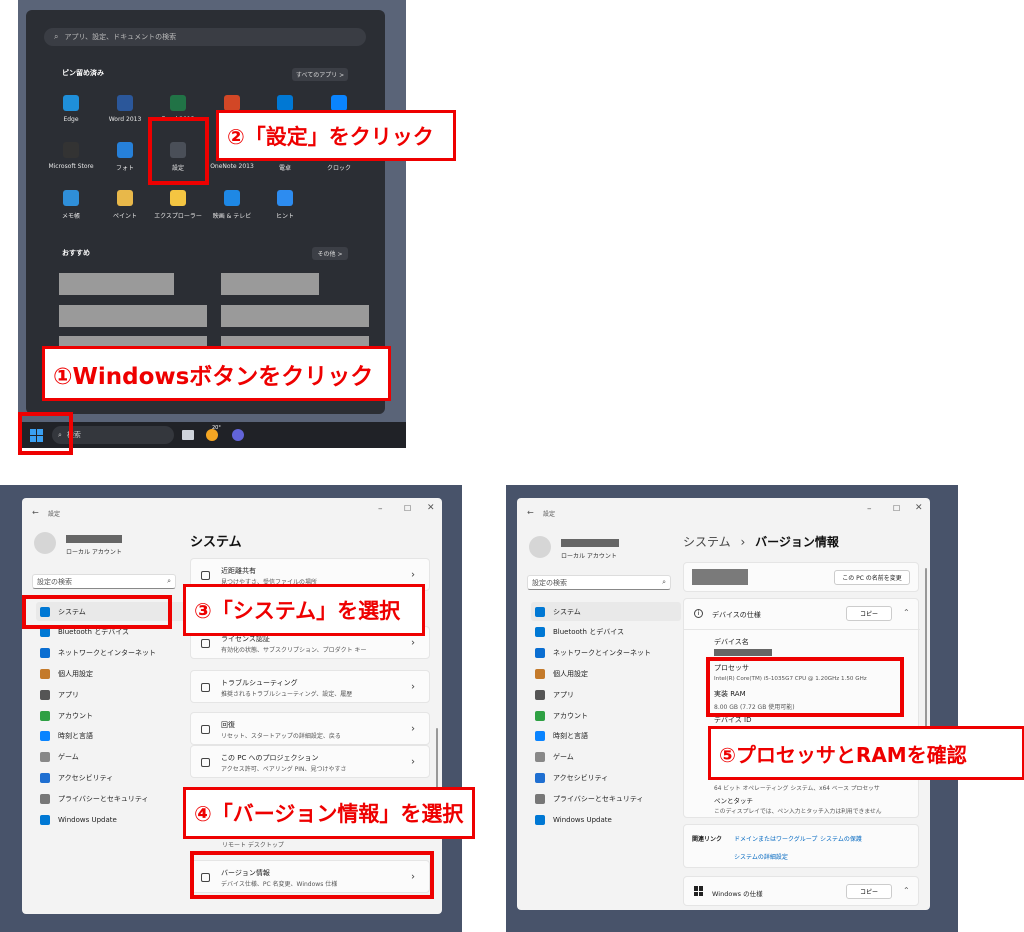  I want to click on more-button: その他 >, so click(330, 253).